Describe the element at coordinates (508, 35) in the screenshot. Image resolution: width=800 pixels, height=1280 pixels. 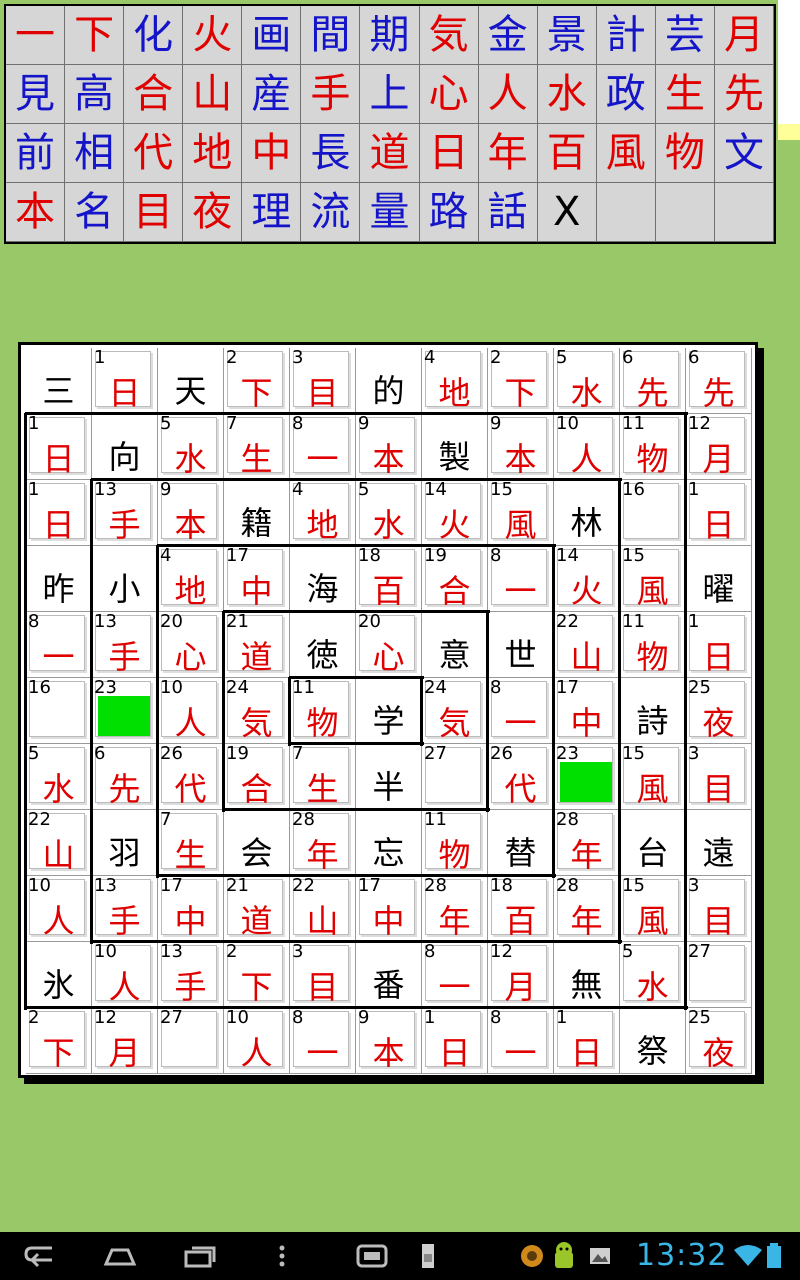
I see `picker-kanji-button: 金` at that location.